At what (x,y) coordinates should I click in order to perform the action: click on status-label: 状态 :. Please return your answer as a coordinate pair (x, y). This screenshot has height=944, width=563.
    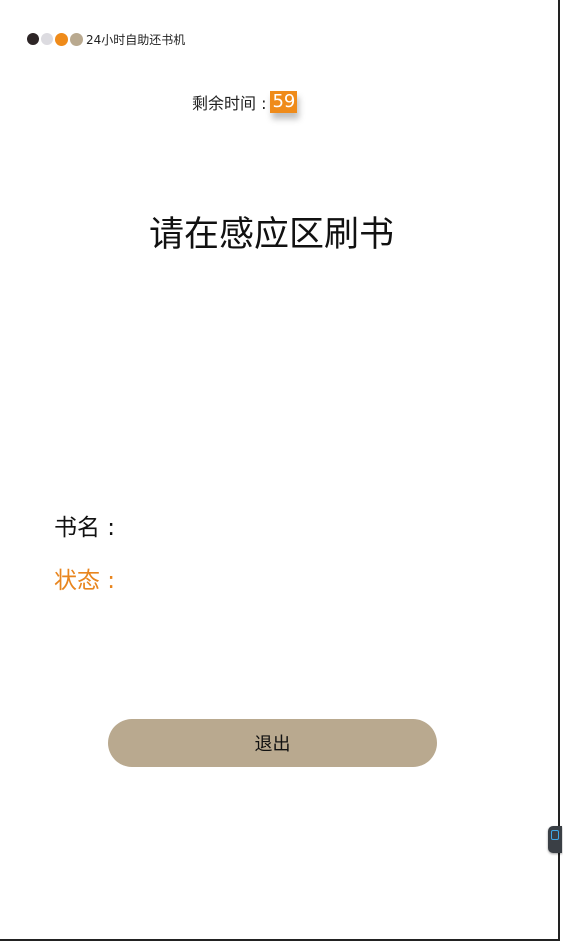
    Looking at the image, I should click on (85, 581).